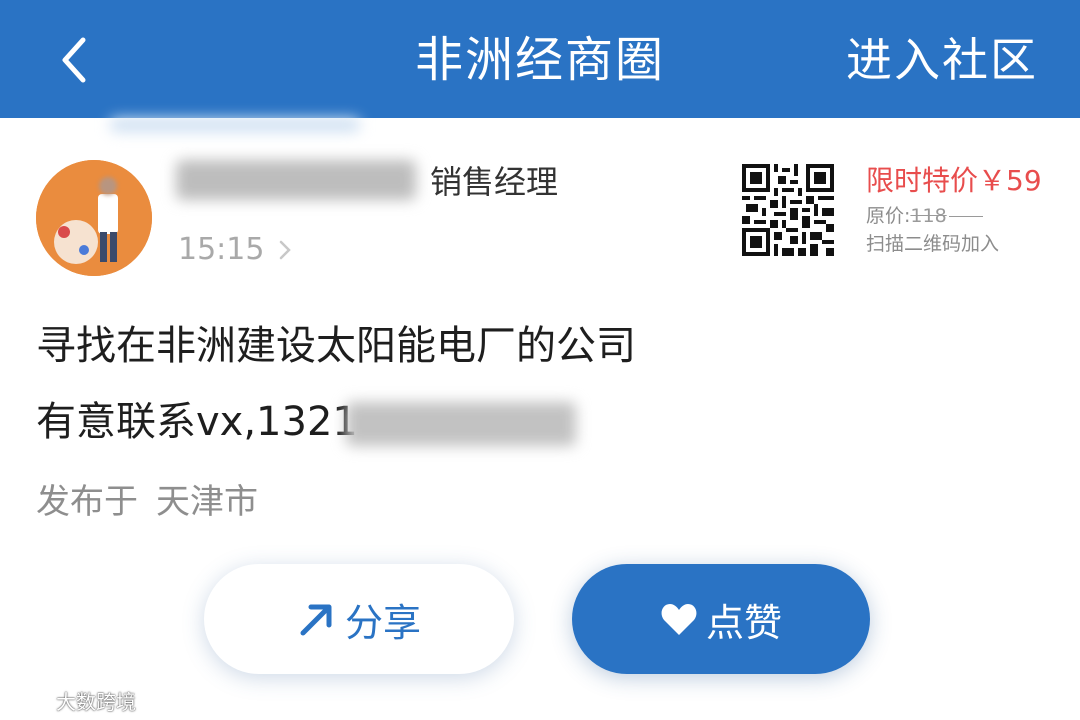 The image size is (1080, 720). Describe the element at coordinates (221, 249) in the screenshot. I see `post-time: 15:15` at that location.